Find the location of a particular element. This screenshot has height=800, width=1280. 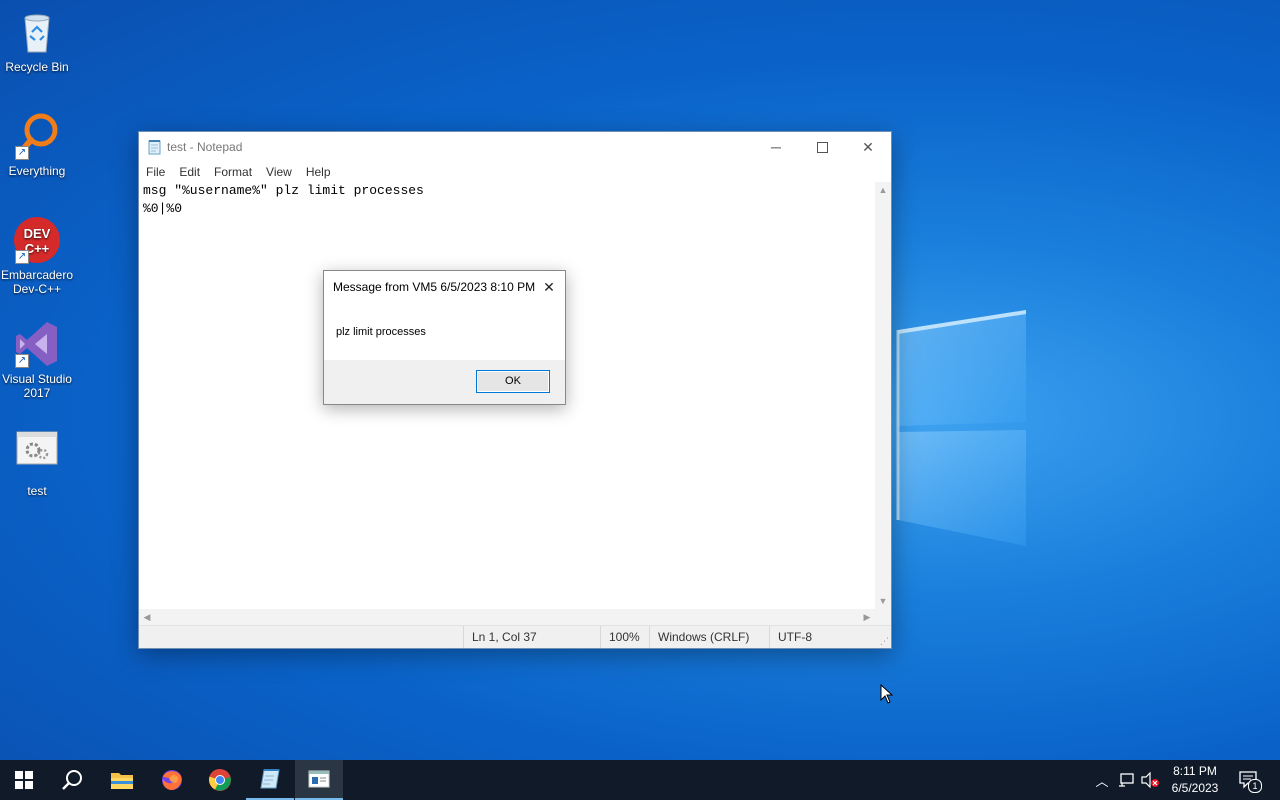

dialog-footer: OK is located at coordinates (444, 382).